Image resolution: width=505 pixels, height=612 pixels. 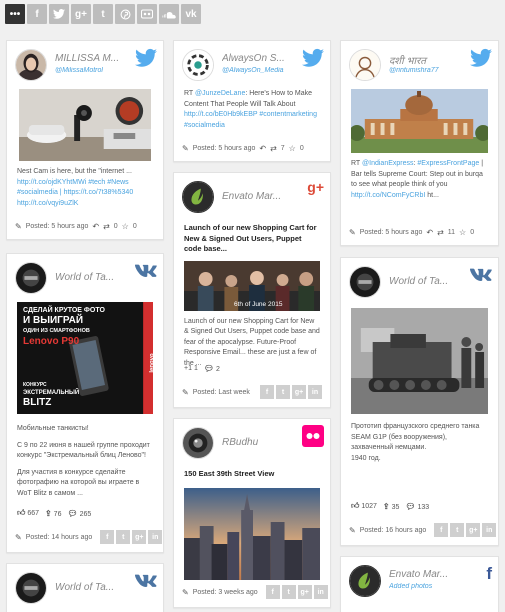 What do you see at coordinates (15, 14) in the screenshot?
I see `filter-all-button: •••` at bounding box center [15, 14].